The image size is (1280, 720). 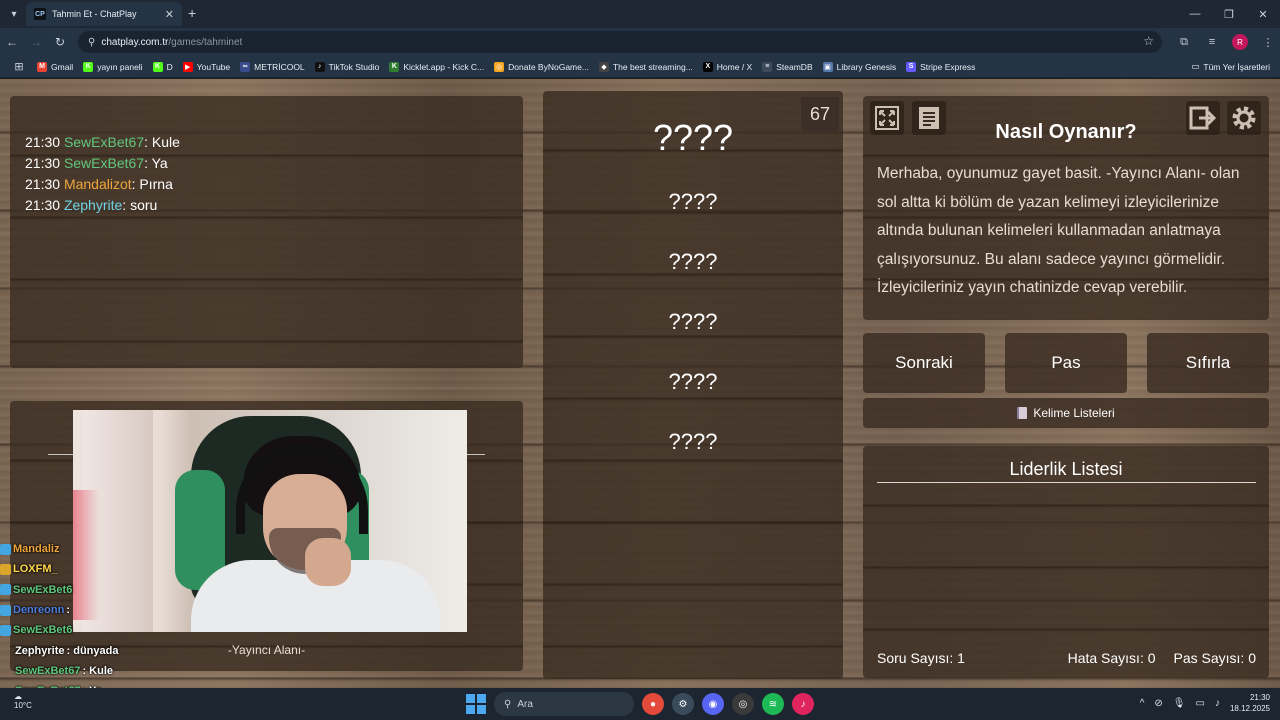 What do you see at coordinates (163, 66) in the screenshot?
I see `bookmark-item: KD` at bounding box center [163, 66].